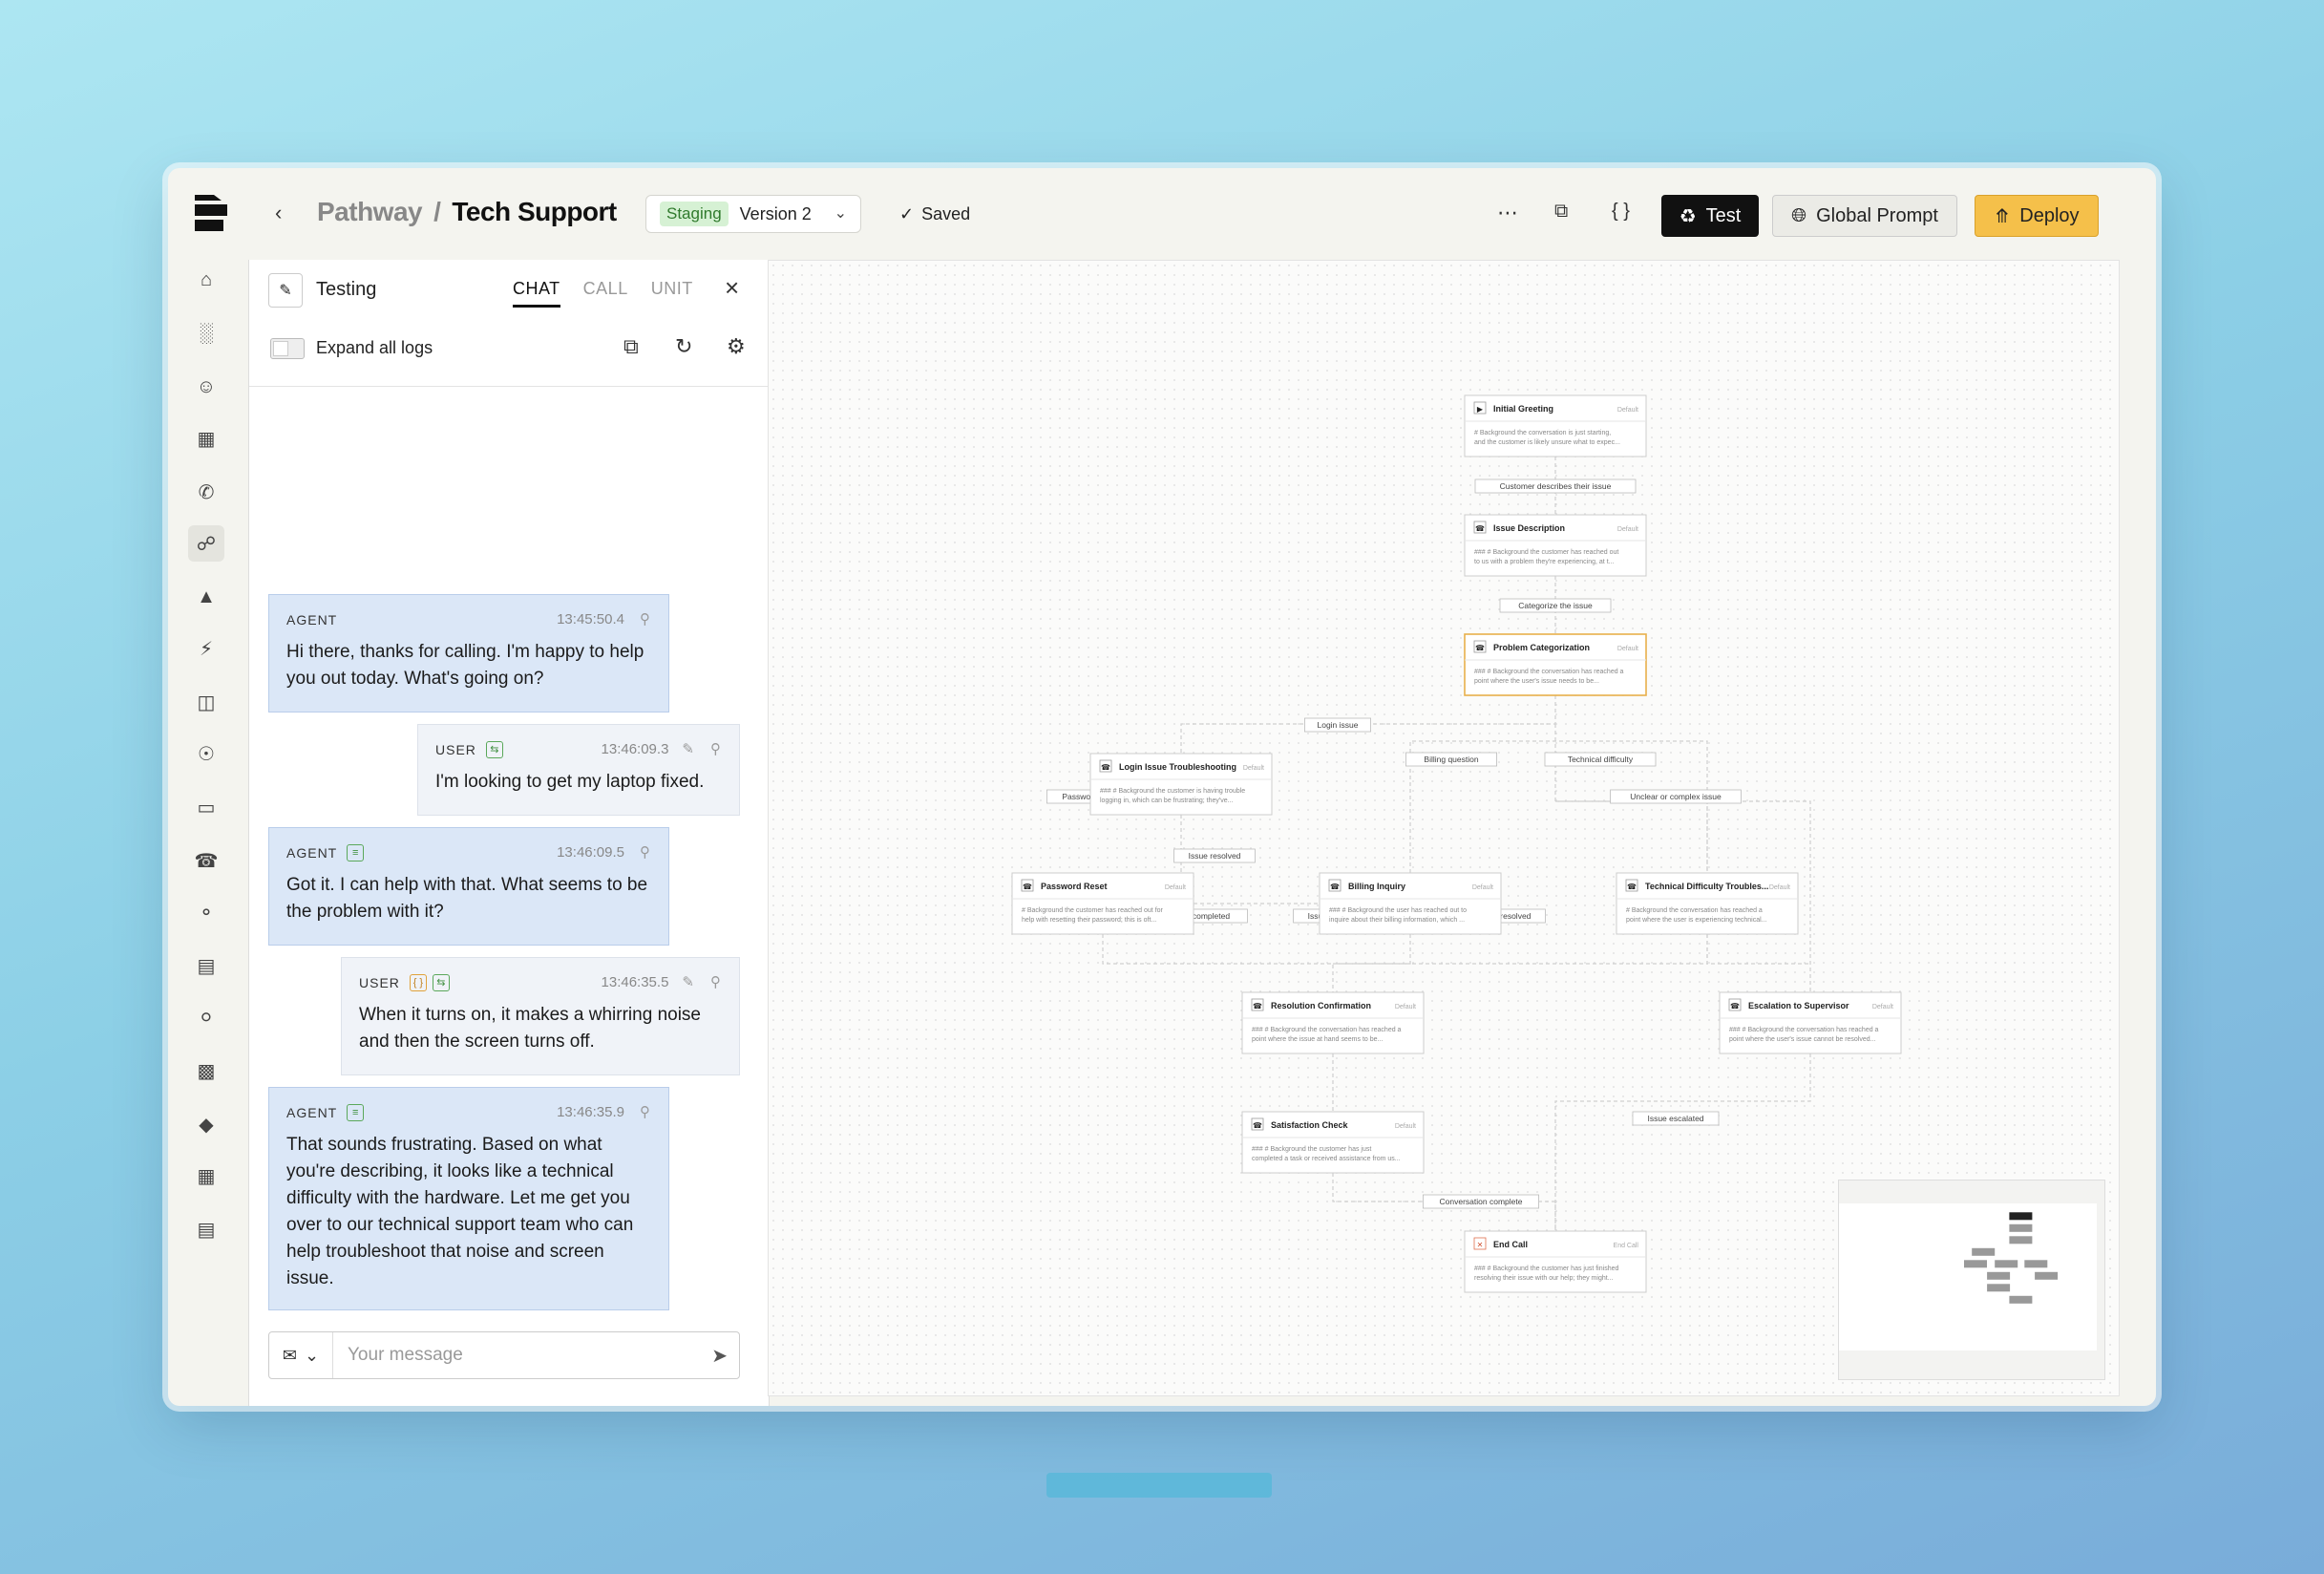 Image resolution: width=2324 pixels, height=1574 pixels. Describe the element at coordinates (1561, 212) in the screenshot. I see `duplicate-icon: ⧉` at that location.